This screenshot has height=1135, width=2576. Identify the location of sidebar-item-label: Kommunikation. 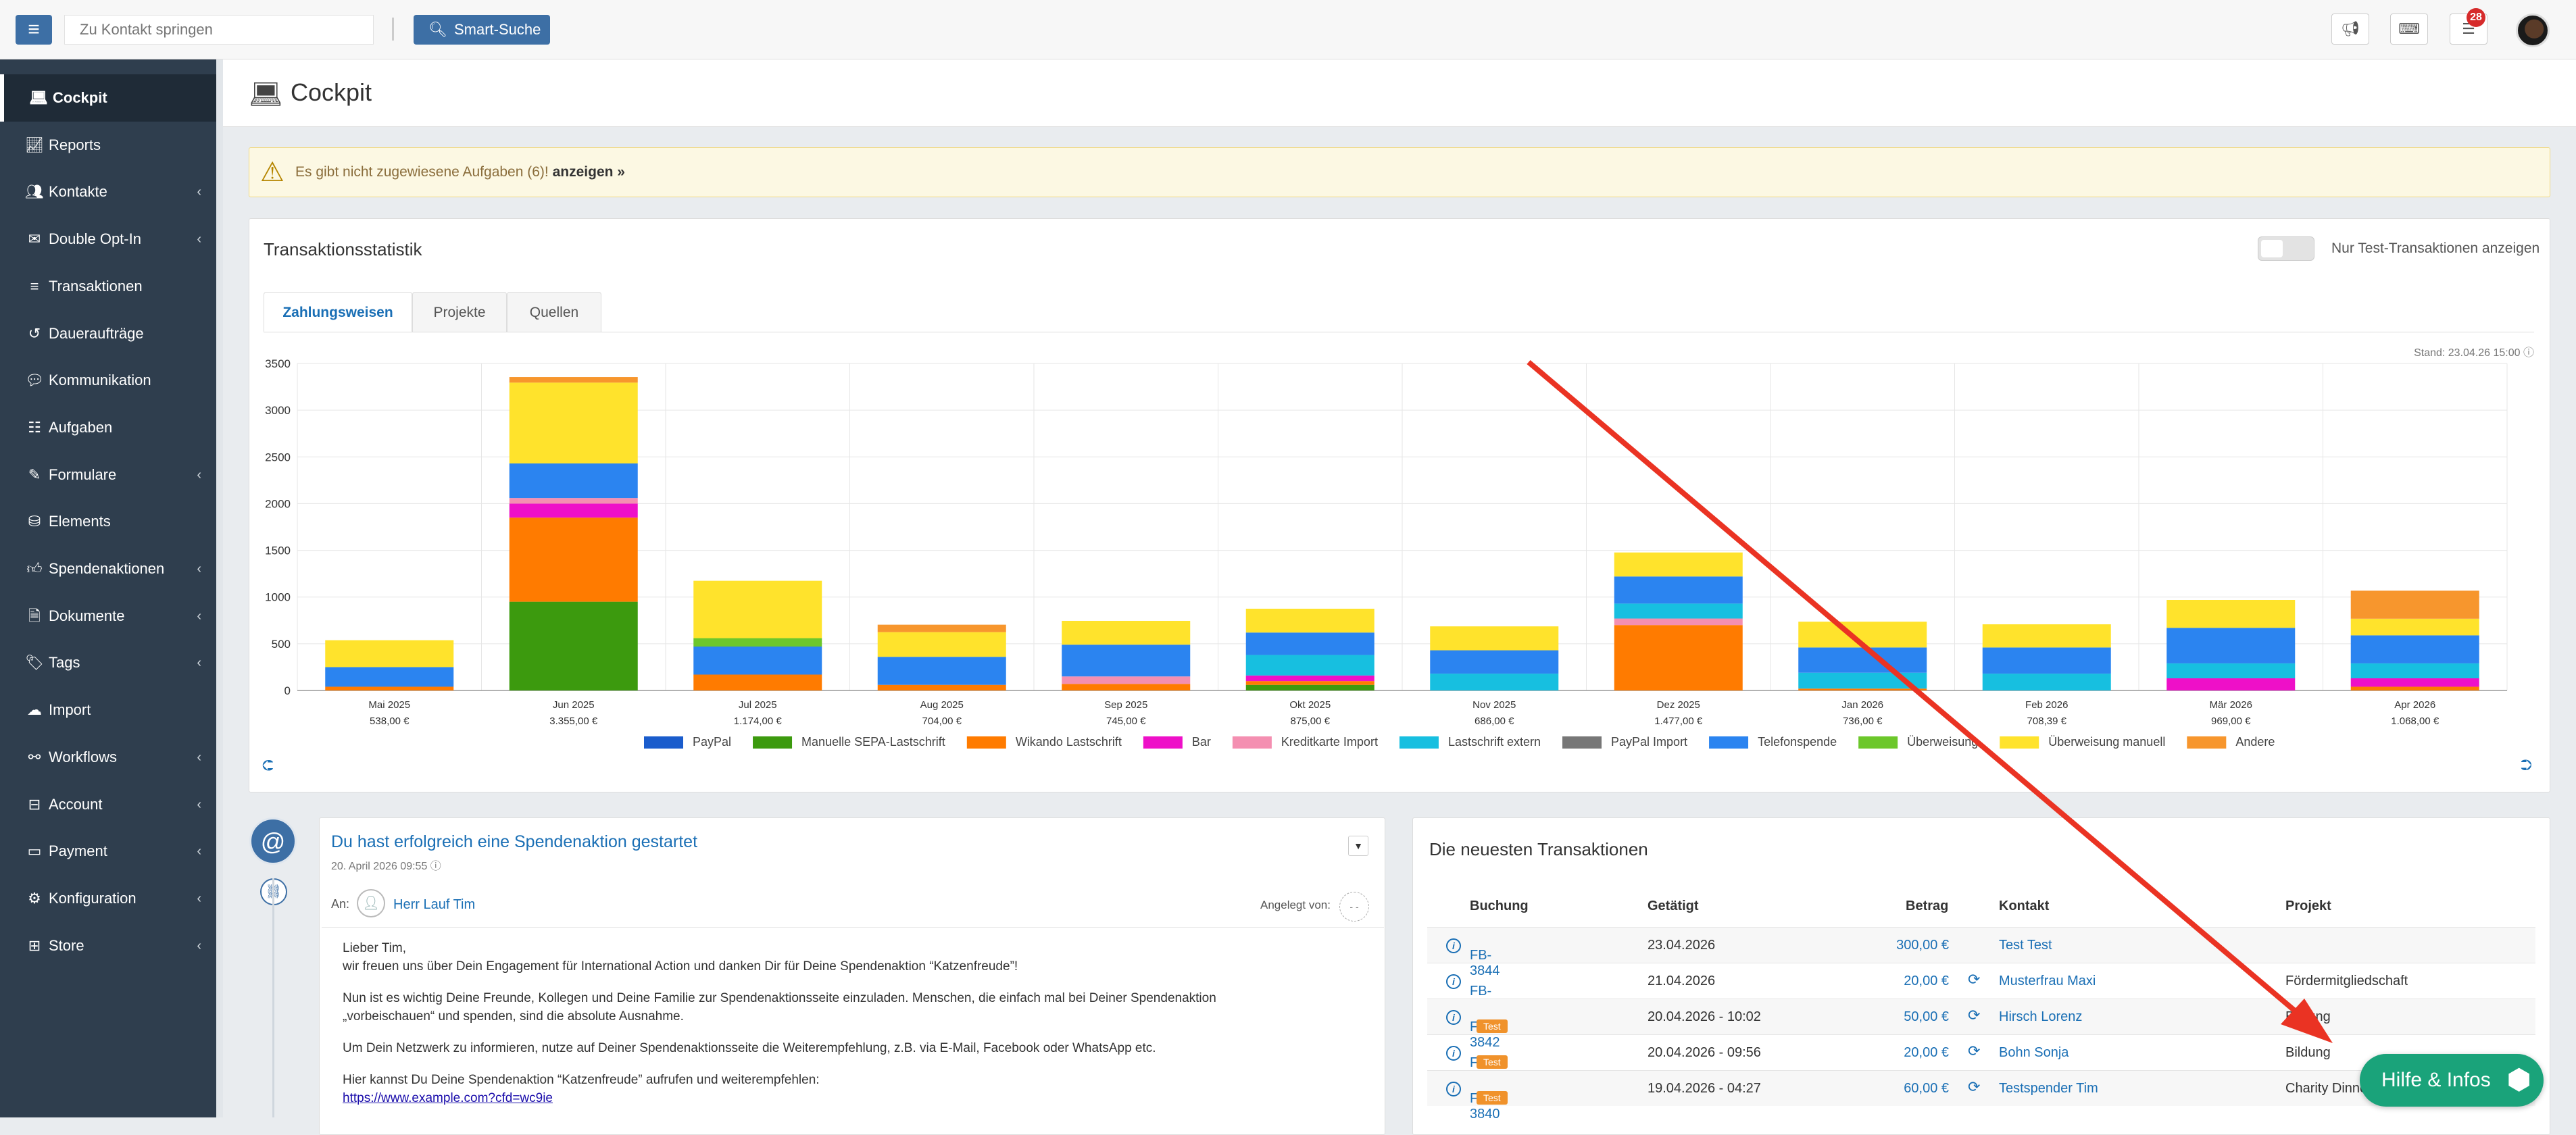
(100, 380).